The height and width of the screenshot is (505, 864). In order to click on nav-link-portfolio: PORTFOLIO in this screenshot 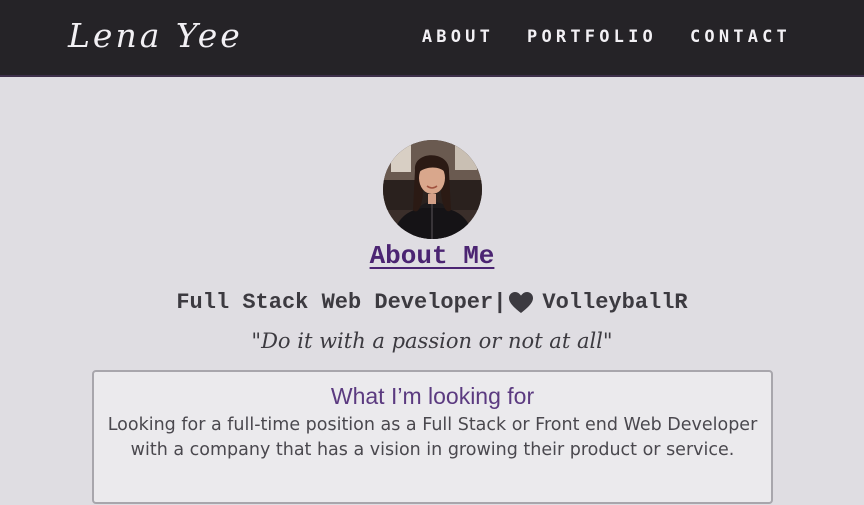, I will do `click(592, 37)`.